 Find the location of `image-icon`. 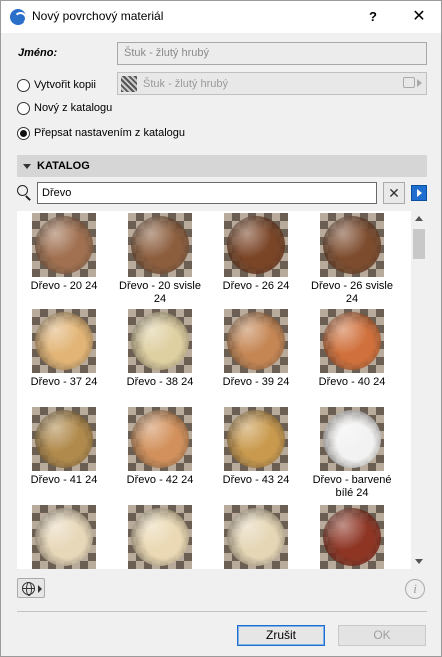

image-icon is located at coordinates (409, 82).